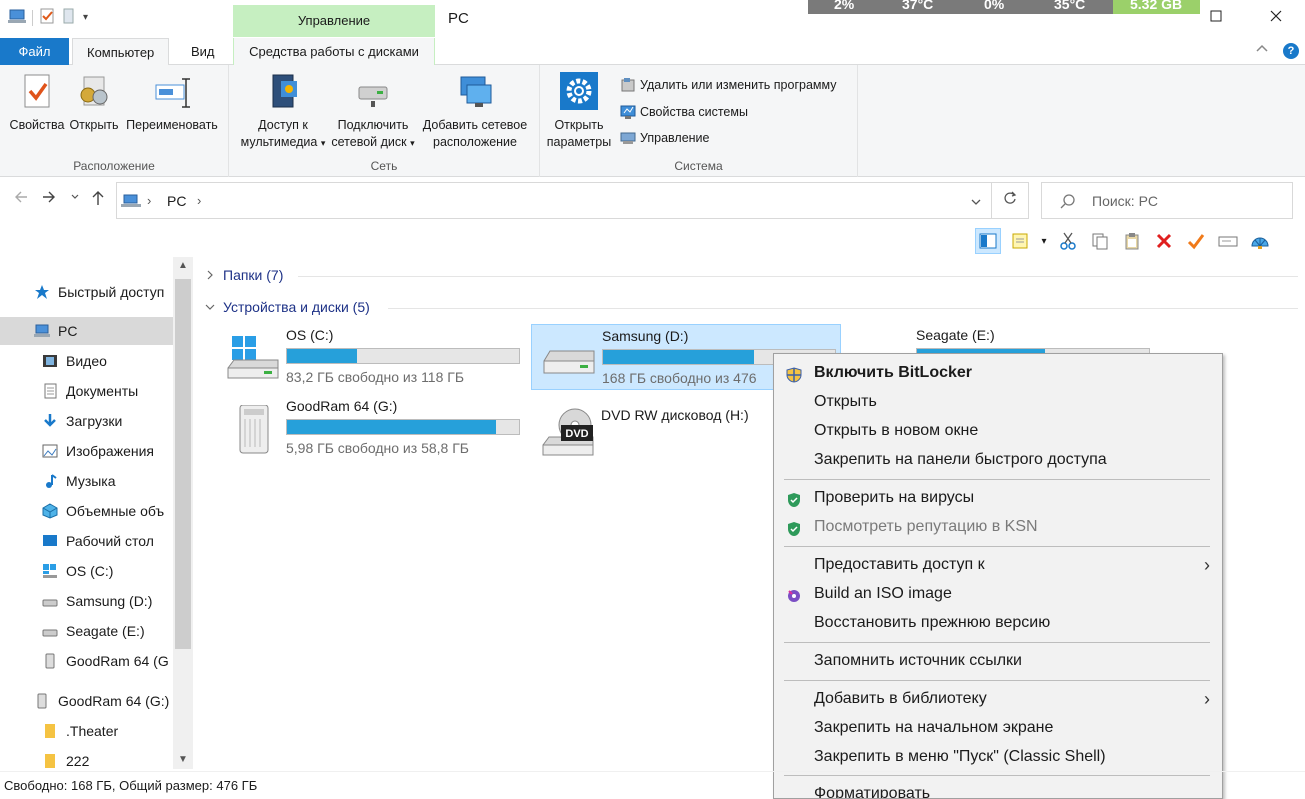 The image size is (1305, 799). I want to click on menu-item-pin-start: Закрепить на начальном экране, so click(998, 728).